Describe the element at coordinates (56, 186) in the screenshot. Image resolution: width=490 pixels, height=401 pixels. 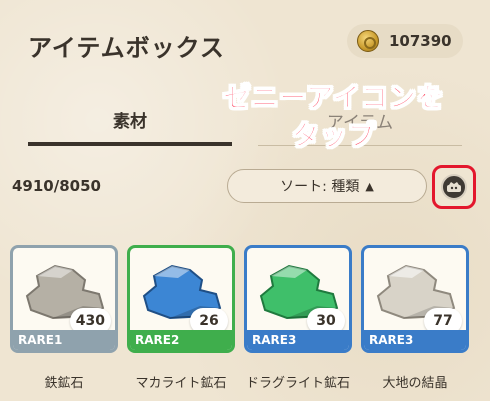
I see `inventory-count: 4910/8050` at that location.